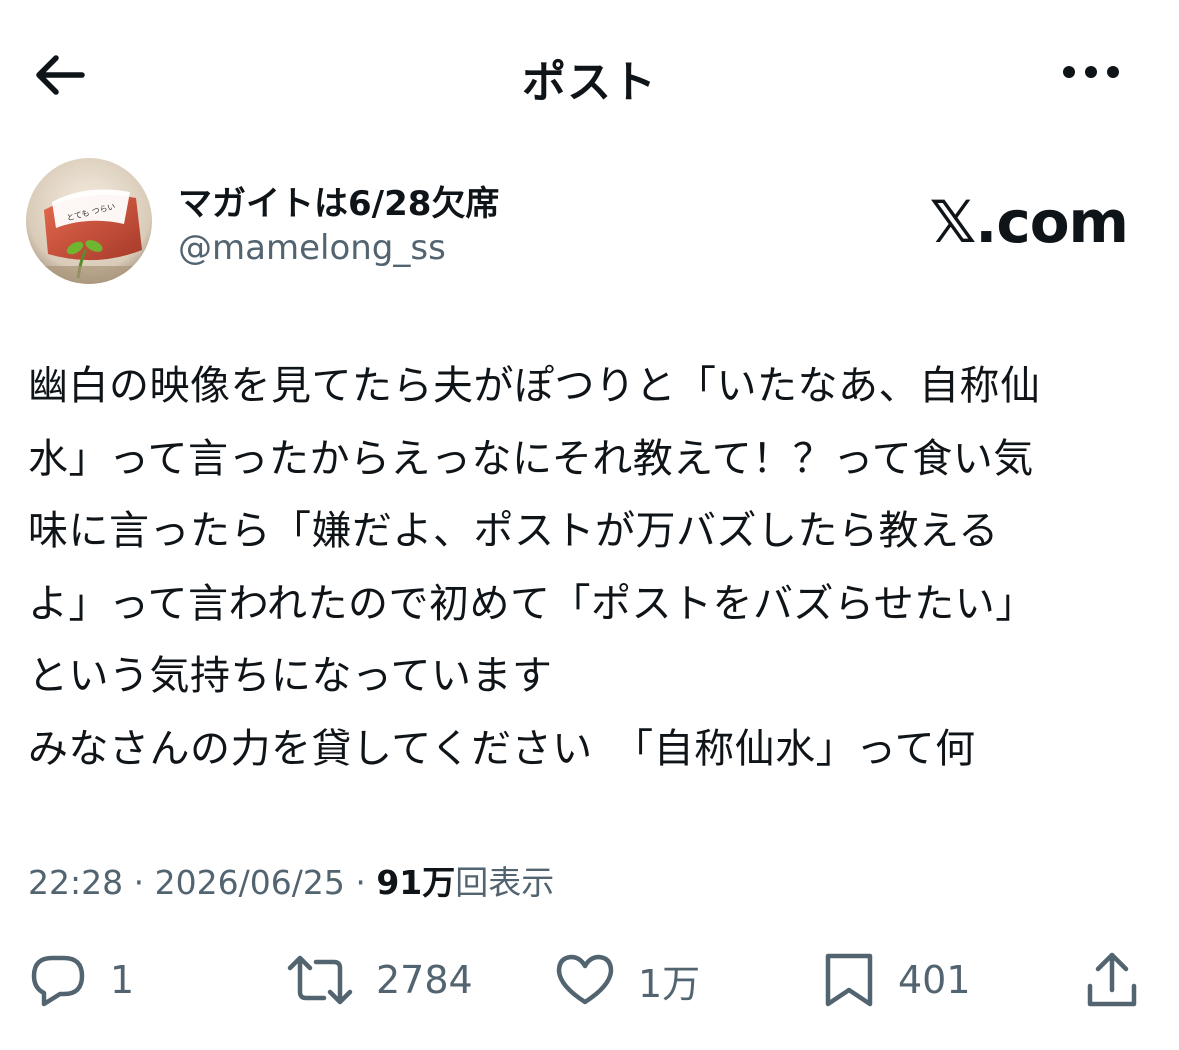 Image resolution: width=1179 pixels, height=1050 pixels. Describe the element at coordinates (589, 82) in the screenshot. I see `page-title: ポスト` at that location.